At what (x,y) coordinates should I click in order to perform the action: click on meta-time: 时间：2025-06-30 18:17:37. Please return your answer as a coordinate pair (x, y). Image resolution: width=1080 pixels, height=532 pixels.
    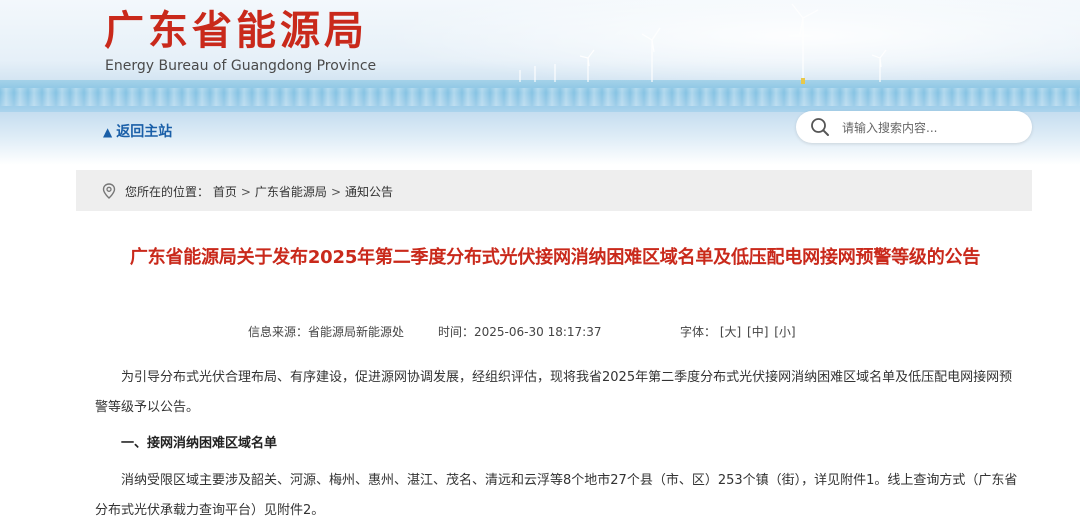
    Looking at the image, I should click on (519, 331).